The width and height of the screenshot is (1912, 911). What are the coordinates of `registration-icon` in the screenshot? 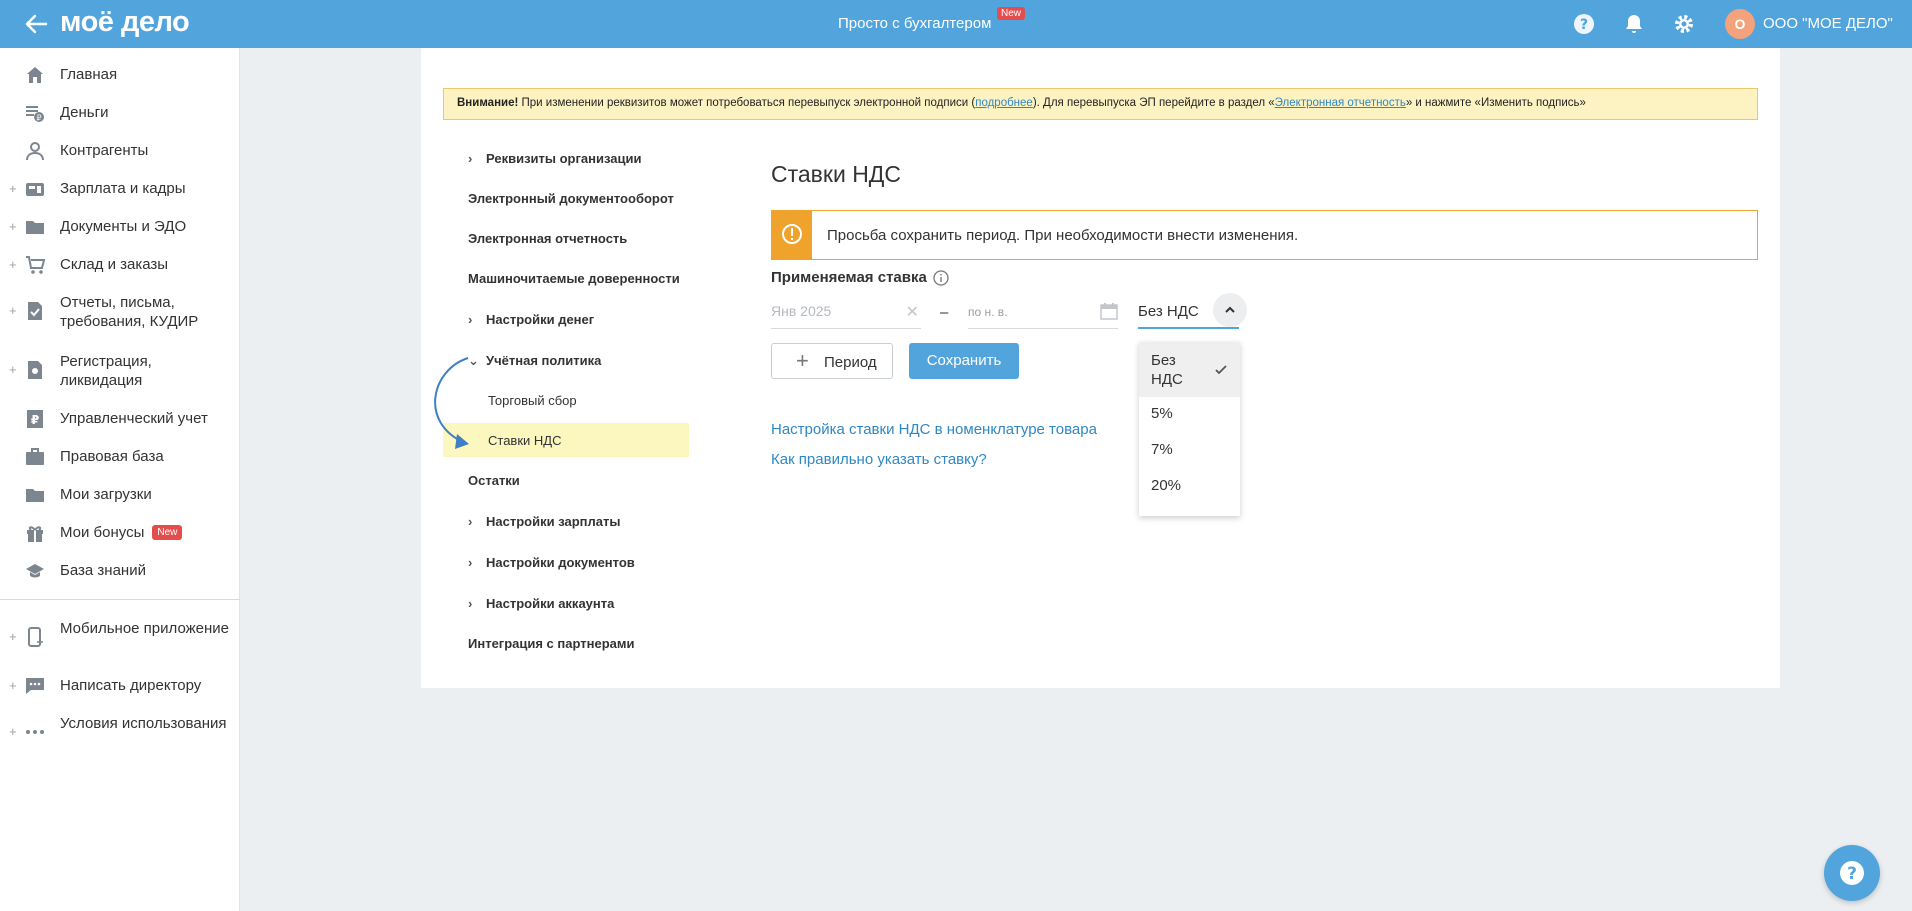 It's located at (35, 370).